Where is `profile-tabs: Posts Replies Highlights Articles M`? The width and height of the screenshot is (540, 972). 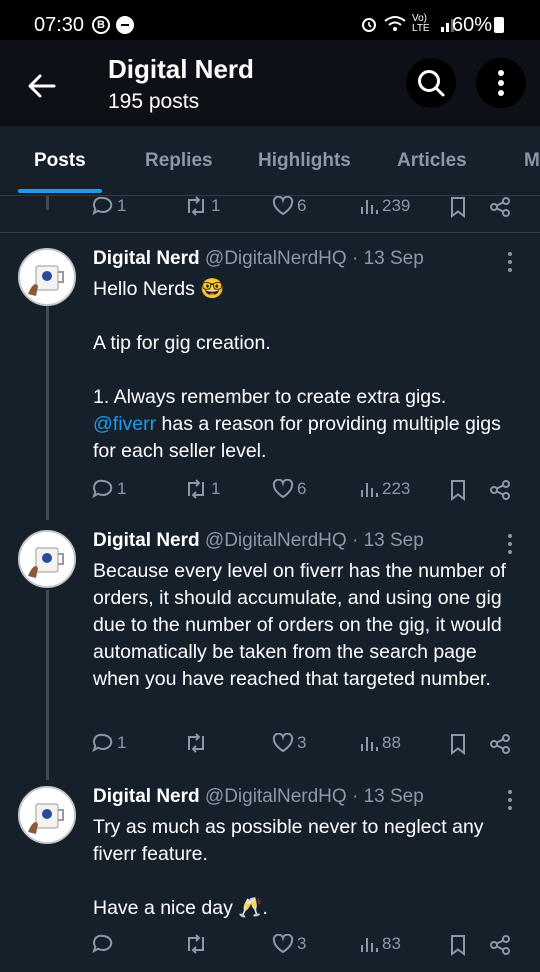 profile-tabs: Posts Replies Highlights Articles M is located at coordinates (270, 161).